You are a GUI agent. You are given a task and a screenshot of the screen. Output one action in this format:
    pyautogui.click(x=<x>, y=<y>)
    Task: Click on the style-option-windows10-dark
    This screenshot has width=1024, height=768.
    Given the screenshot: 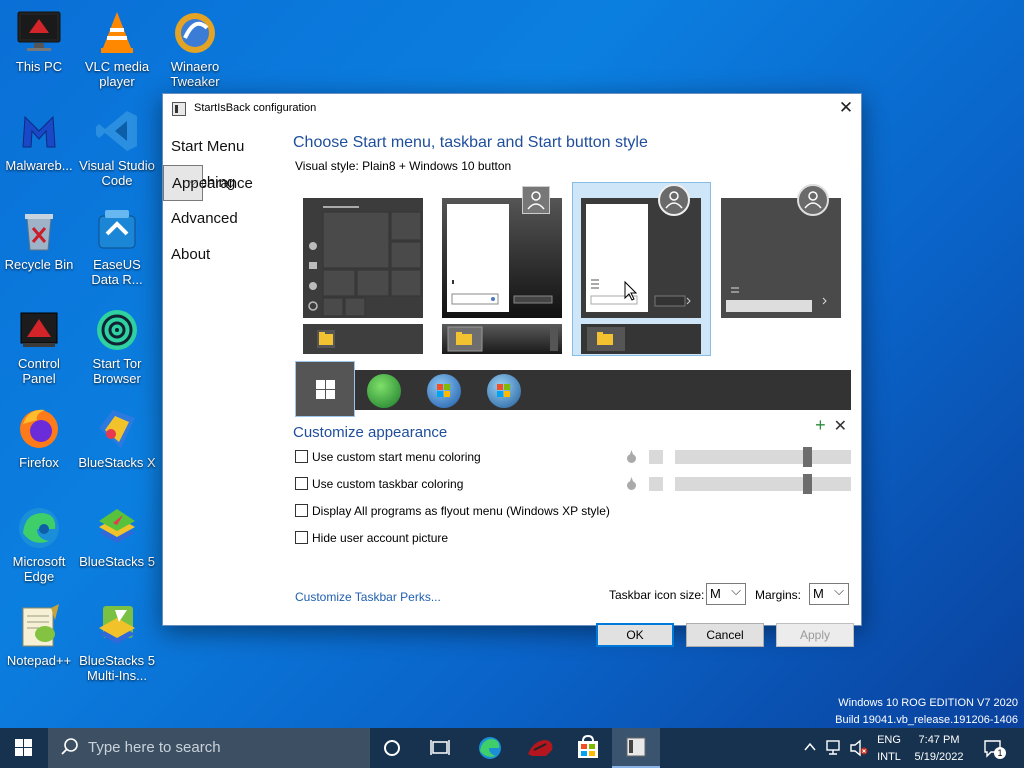 What is the action you would take?
    pyautogui.click(x=781, y=258)
    